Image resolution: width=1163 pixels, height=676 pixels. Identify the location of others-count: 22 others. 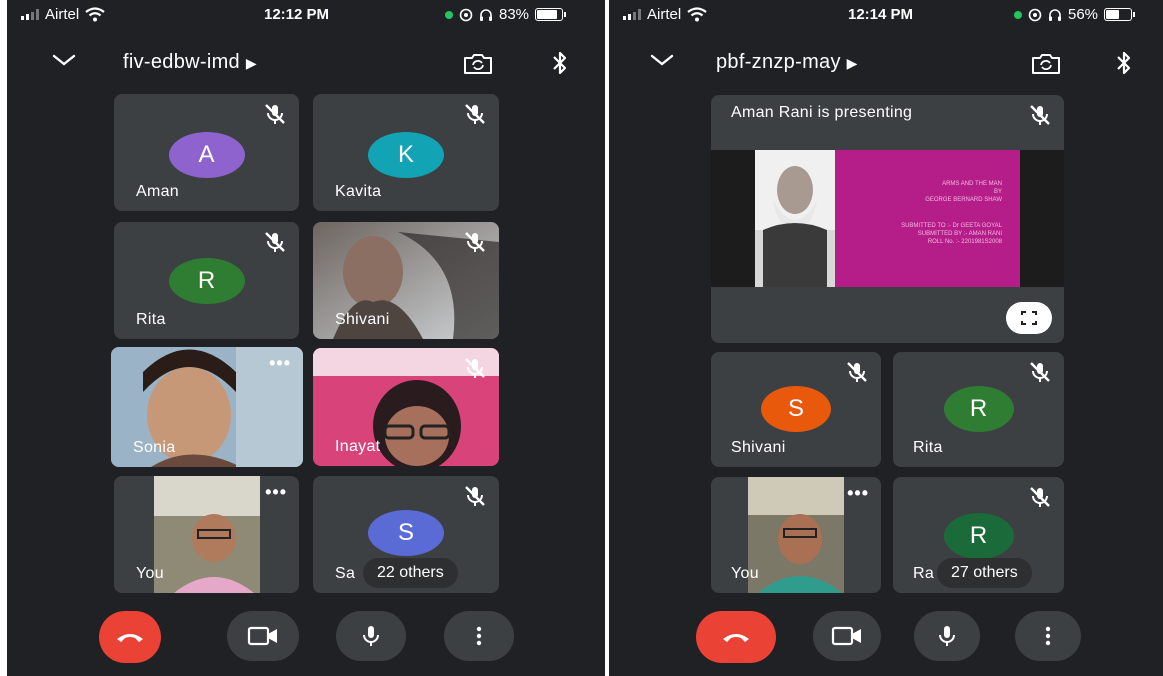
(410, 572).